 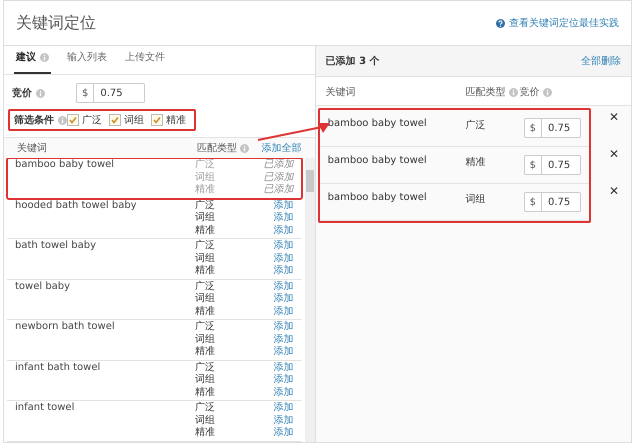 What do you see at coordinates (500, 23) in the screenshot?
I see `help-icon` at bounding box center [500, 23].